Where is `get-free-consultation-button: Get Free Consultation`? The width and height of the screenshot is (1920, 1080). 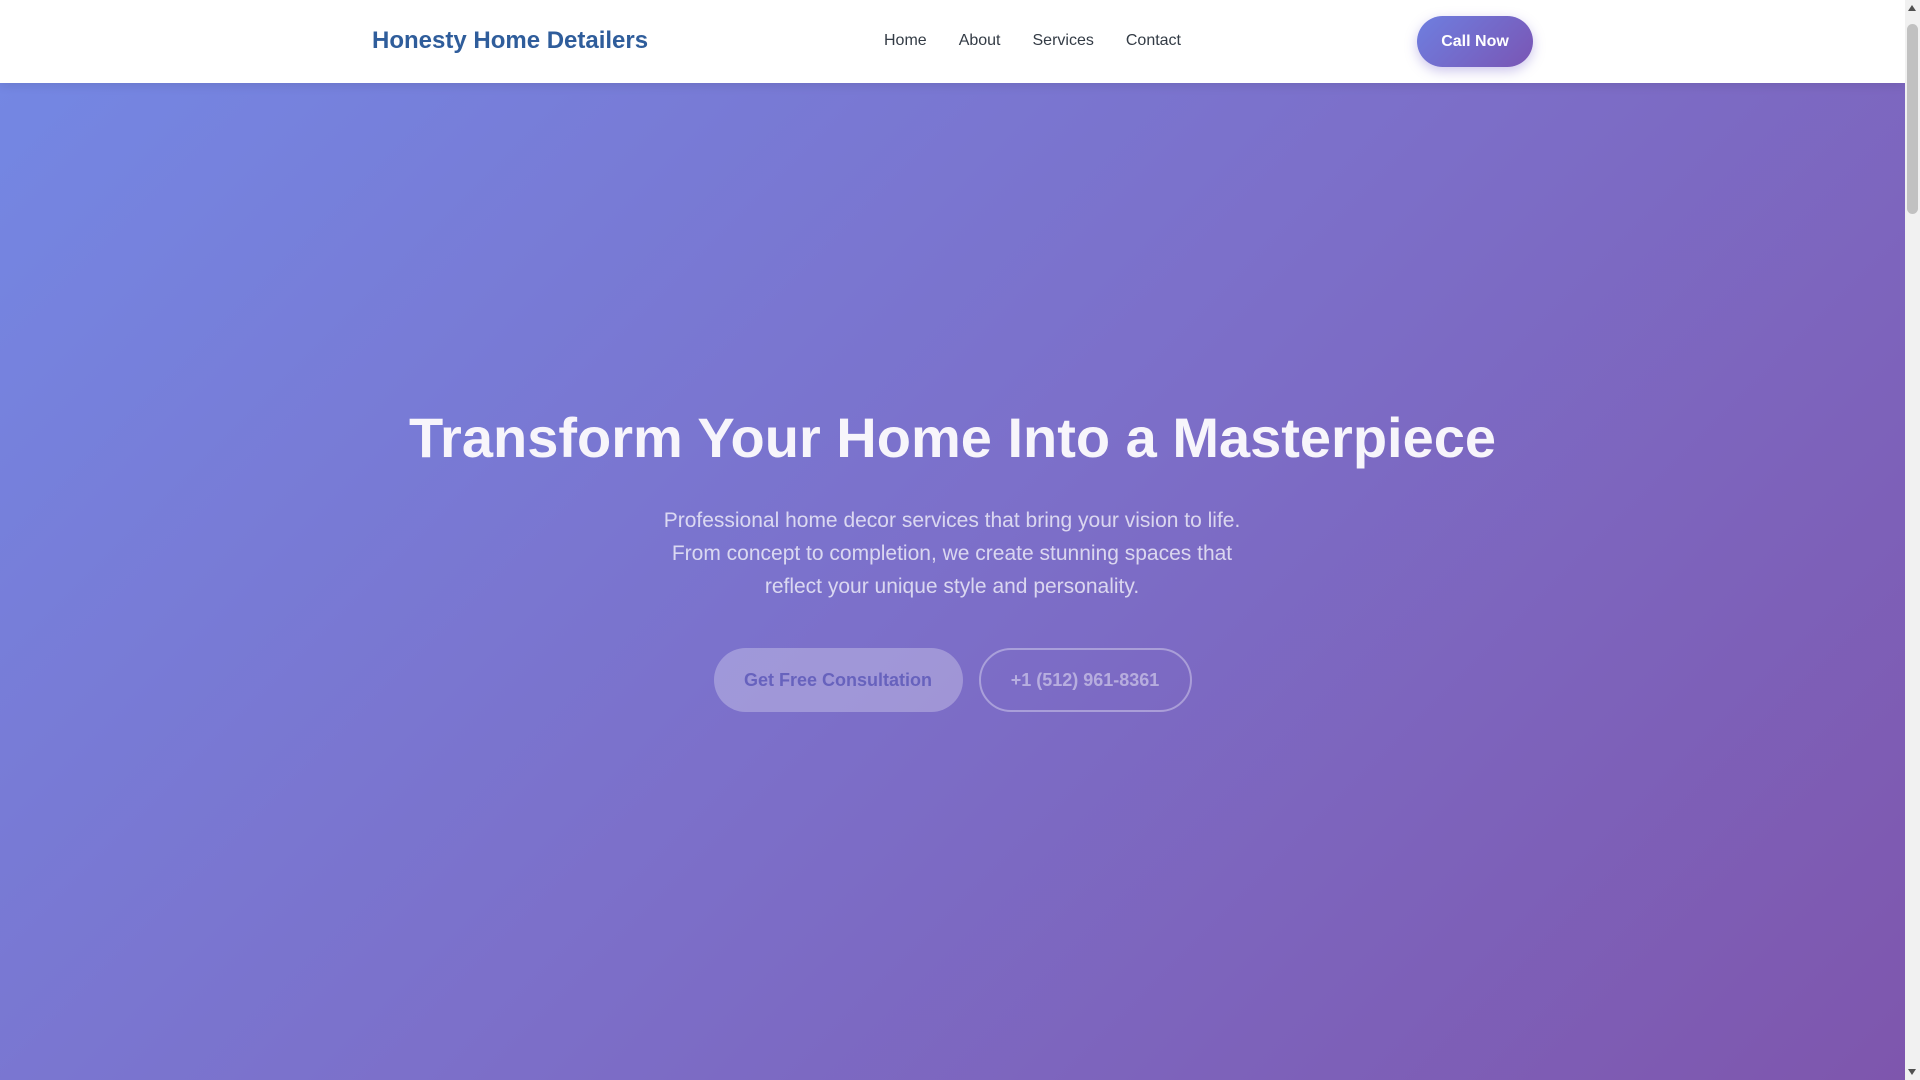 get-free-consultation-button: Get Free Consultation is located at coordinates (838, 680).